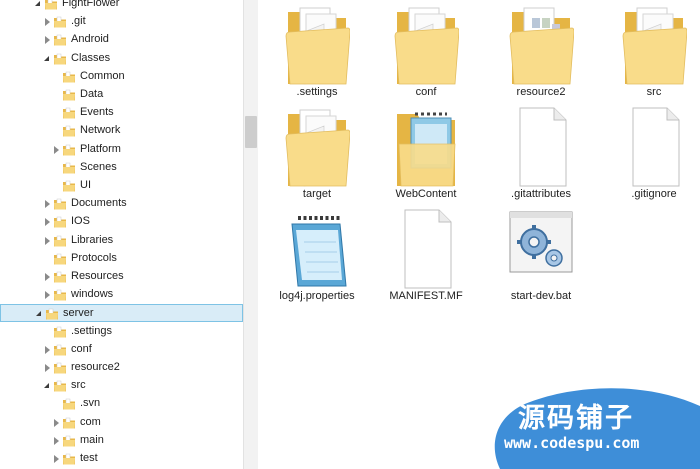 The height and width of the screenshot is (469, 700). What do you see at coordinates (121, 423) in the screenshot?
I see `tree-item: com` at bounding box center [121, 423].